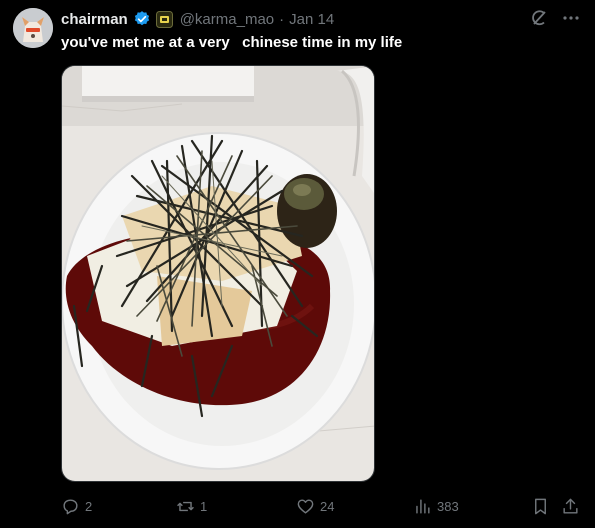 Image resolution: width=595 pixels, height=528 pixels. Describe the element at coordinates (448, 506) in the screenshot. I see `views-count: 383` at that location.